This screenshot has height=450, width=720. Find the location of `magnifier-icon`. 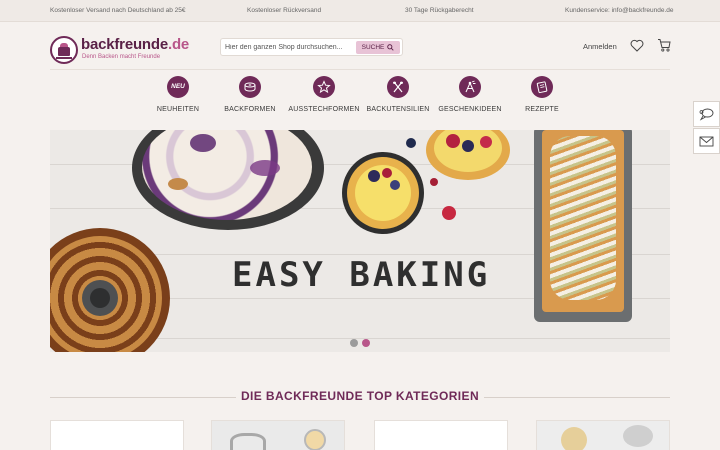

magnifier-icon is located at coordinates (390, 47).